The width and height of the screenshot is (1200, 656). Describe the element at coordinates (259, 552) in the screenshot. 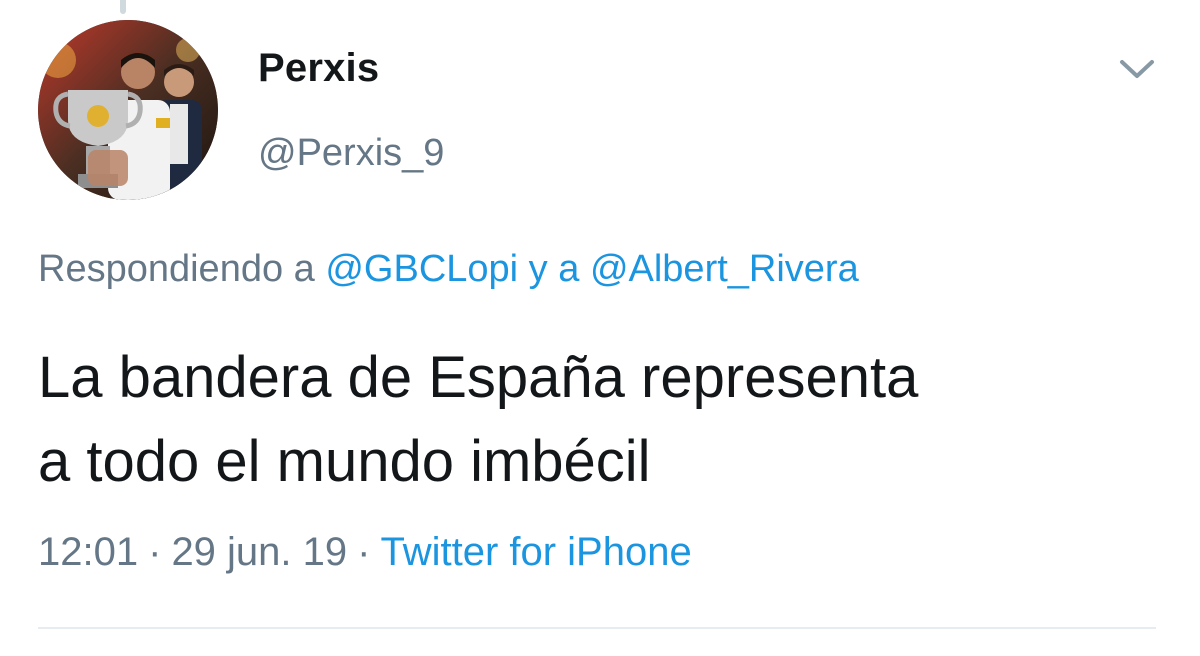

I see `tweet-date: 29 jun. 19` at that location.